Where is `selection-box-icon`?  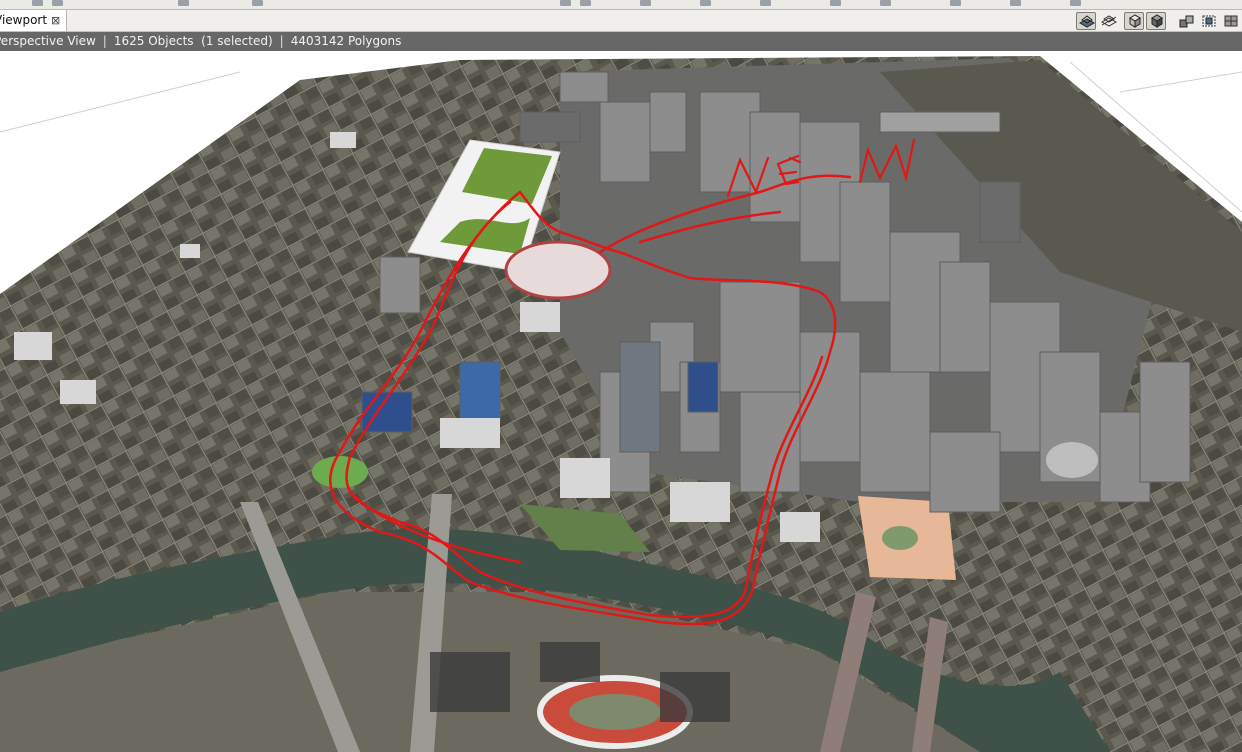
selection-box-icon is located at coordinates (1209, 21).